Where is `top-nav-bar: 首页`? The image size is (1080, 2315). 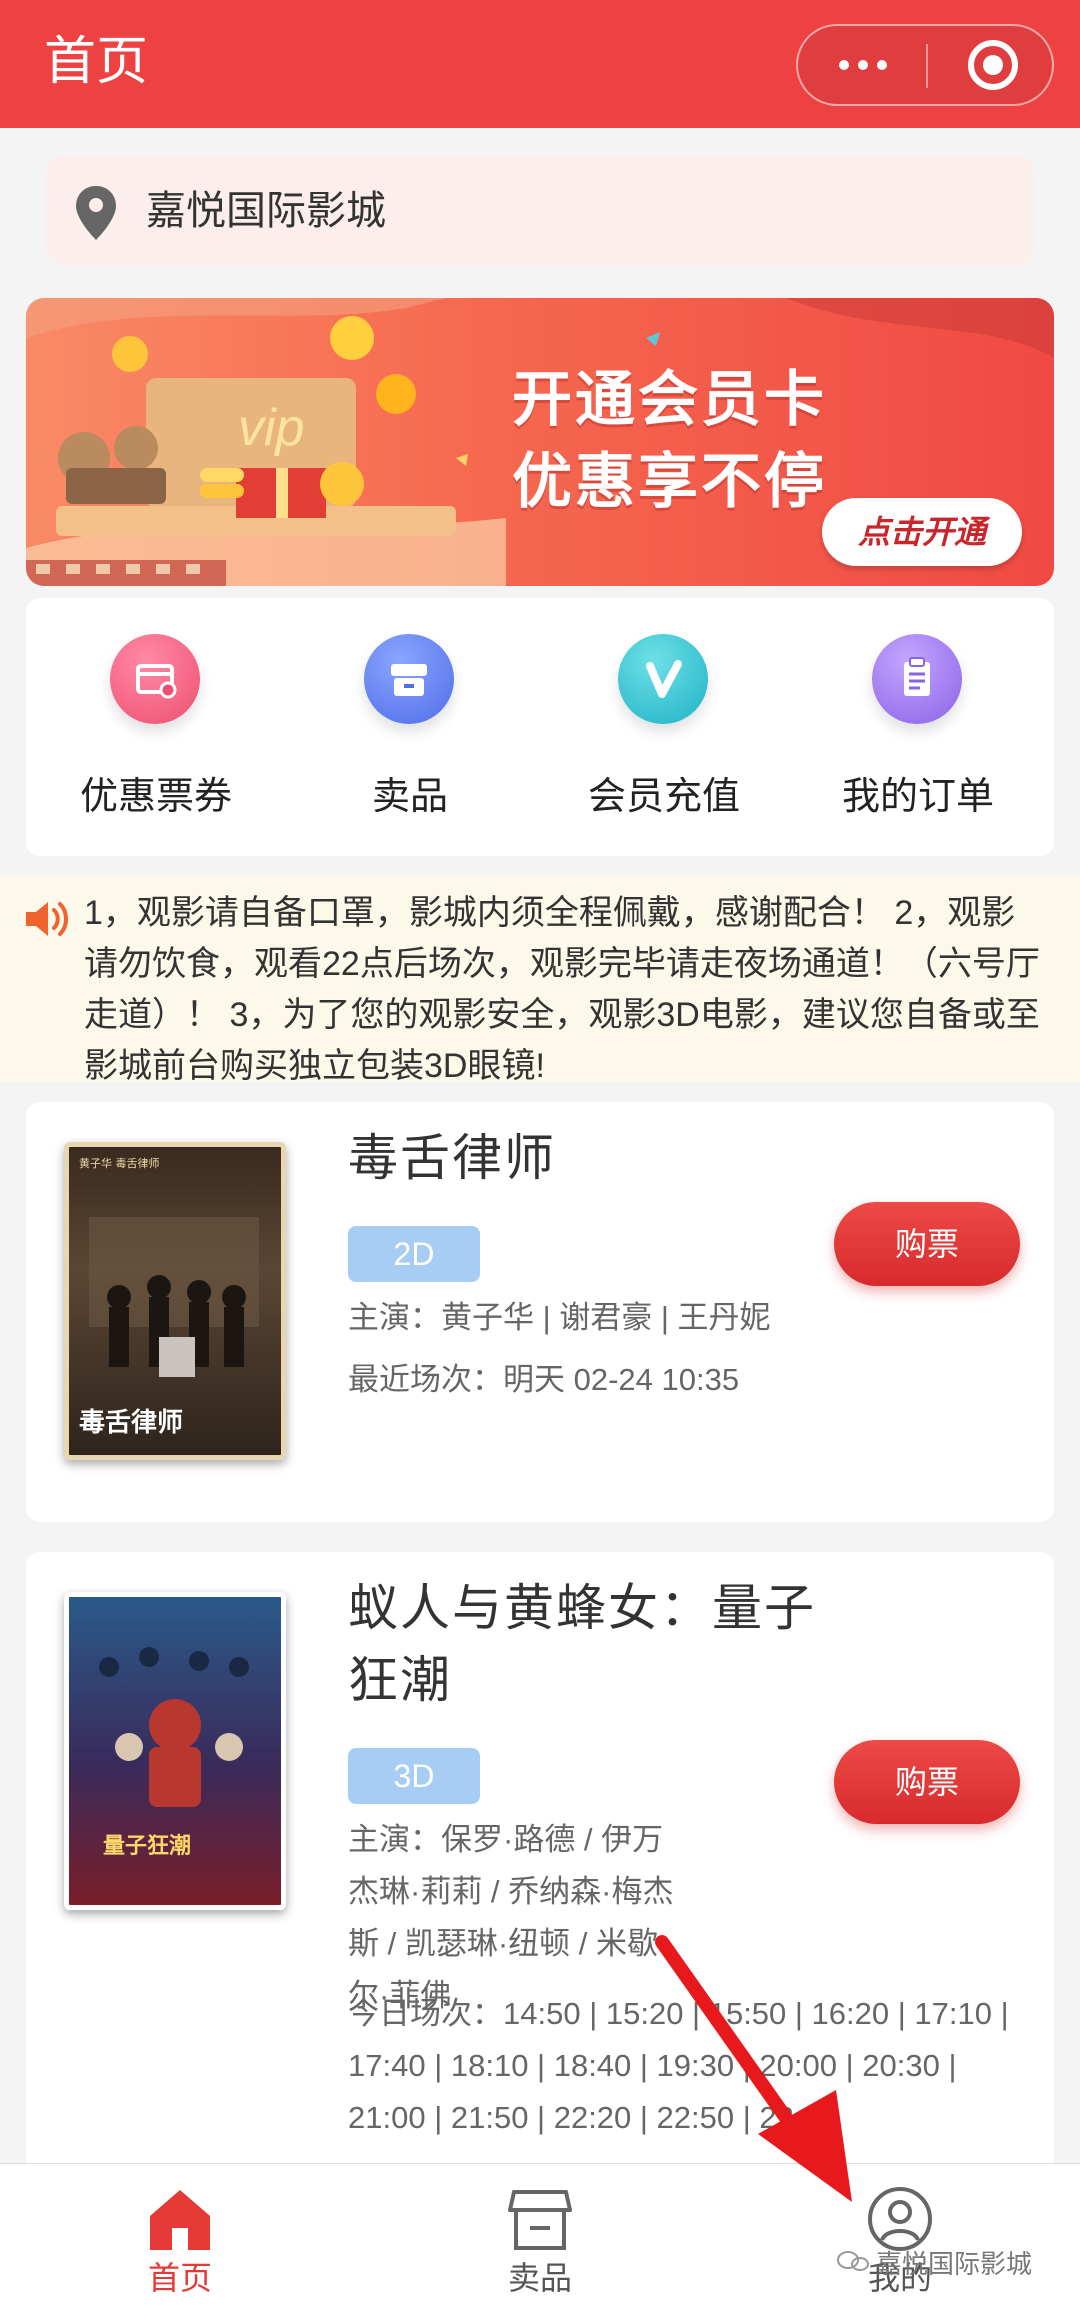
top-nav-bar: 首页 is located at coordinates (540, 64).